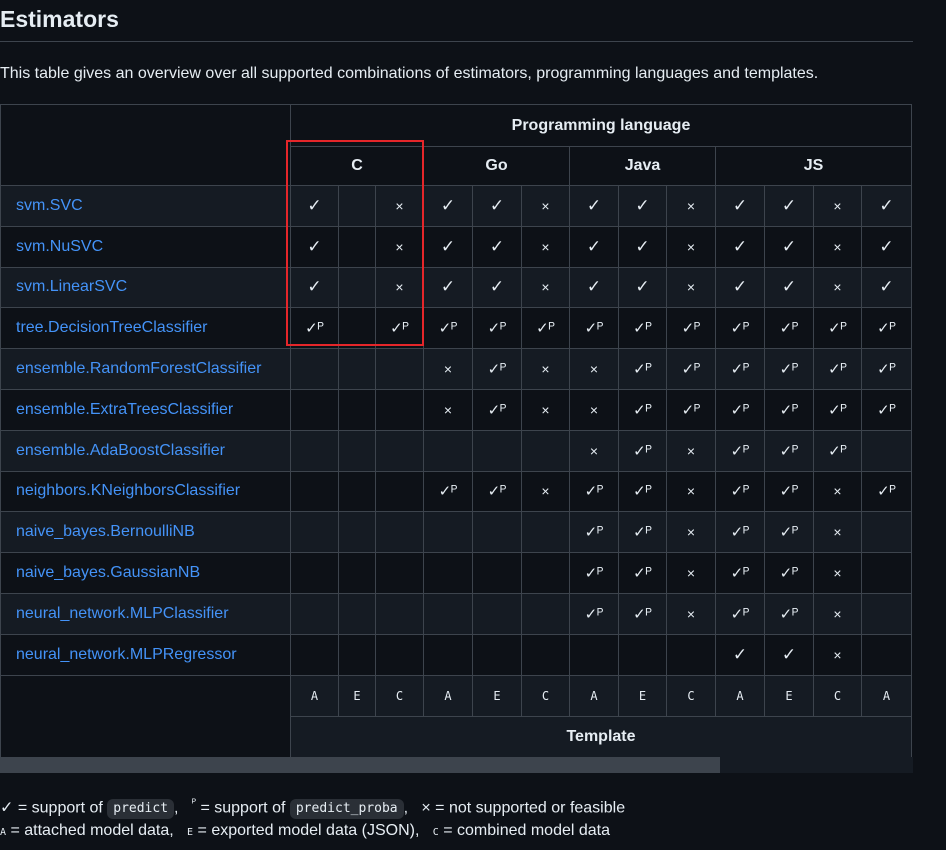 The image size is (946, 850). Describe the element at coordinates (360, 765) in the screenshot. I see `scrollbar-thumb` at that location.